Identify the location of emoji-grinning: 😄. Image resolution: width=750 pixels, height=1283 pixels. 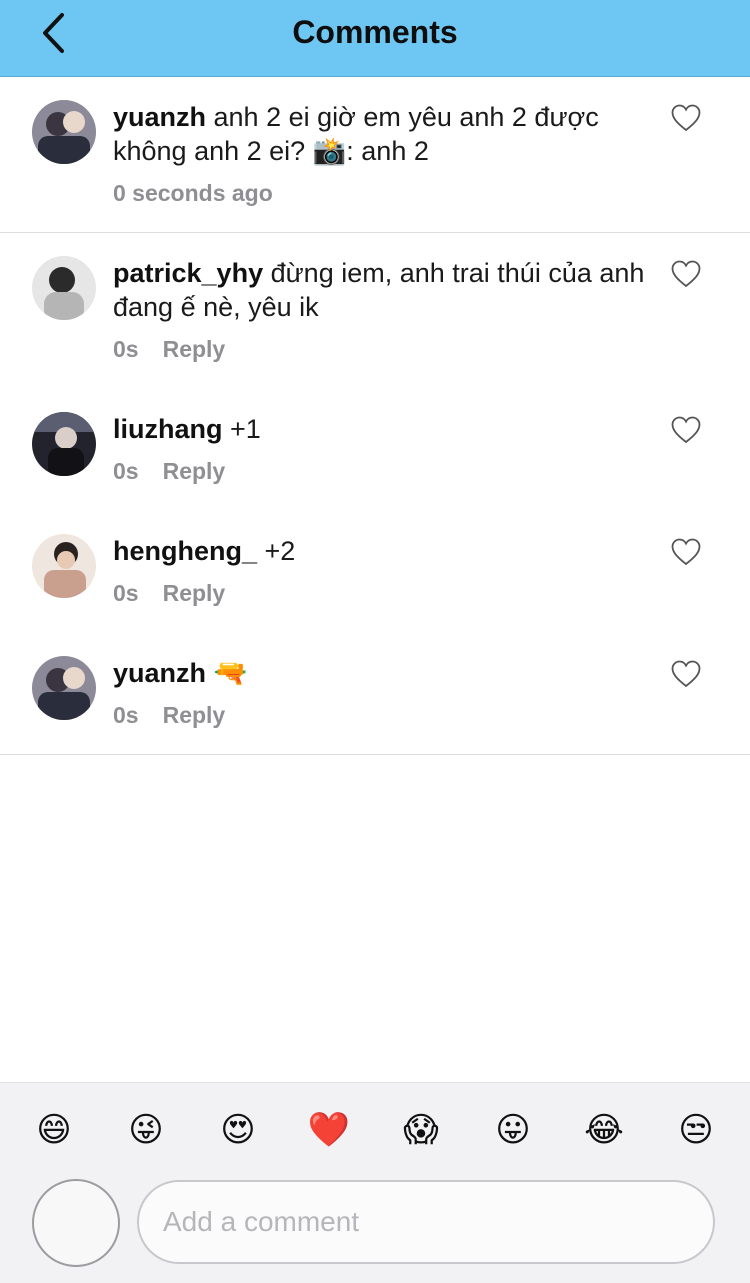
(54, 1130).